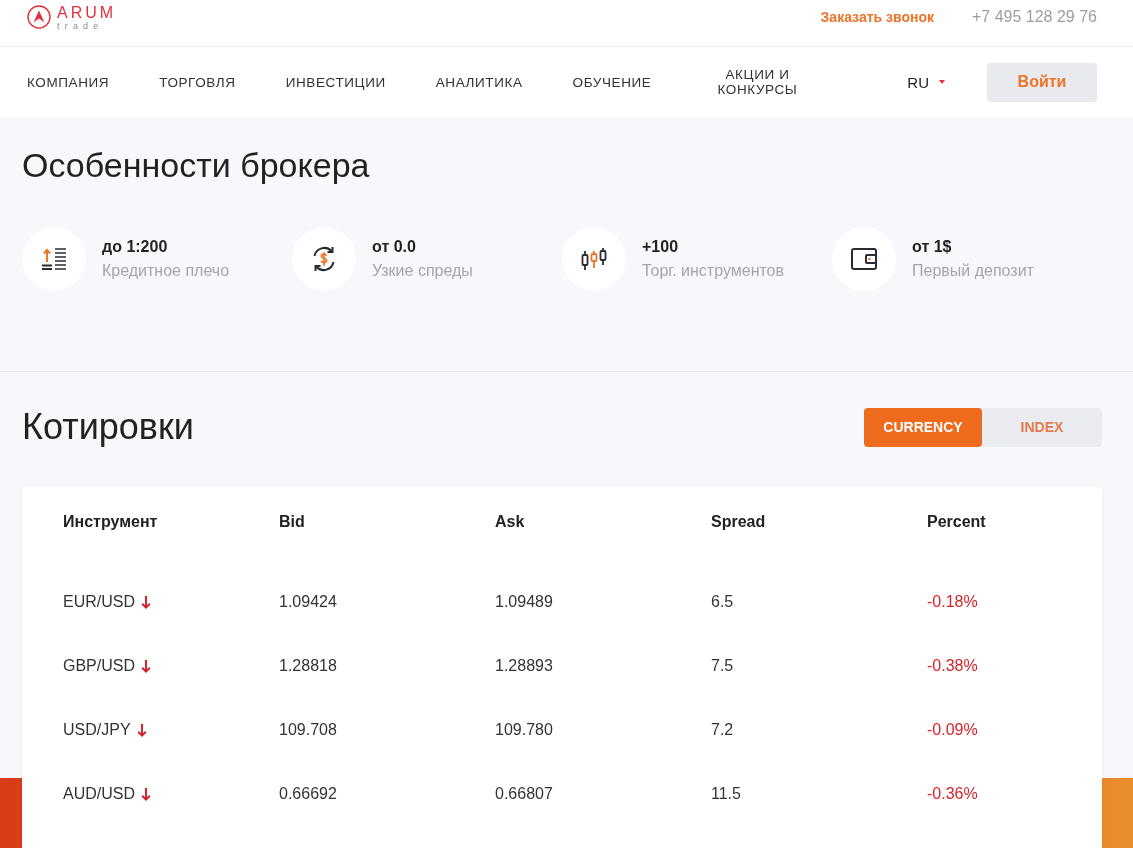 The height and width of the screenshot is (848, 1133). What do you see at coordinates (932, 246) in the screenshot?
I see `feature-value: от 1$` at bounding box center [932, 246].